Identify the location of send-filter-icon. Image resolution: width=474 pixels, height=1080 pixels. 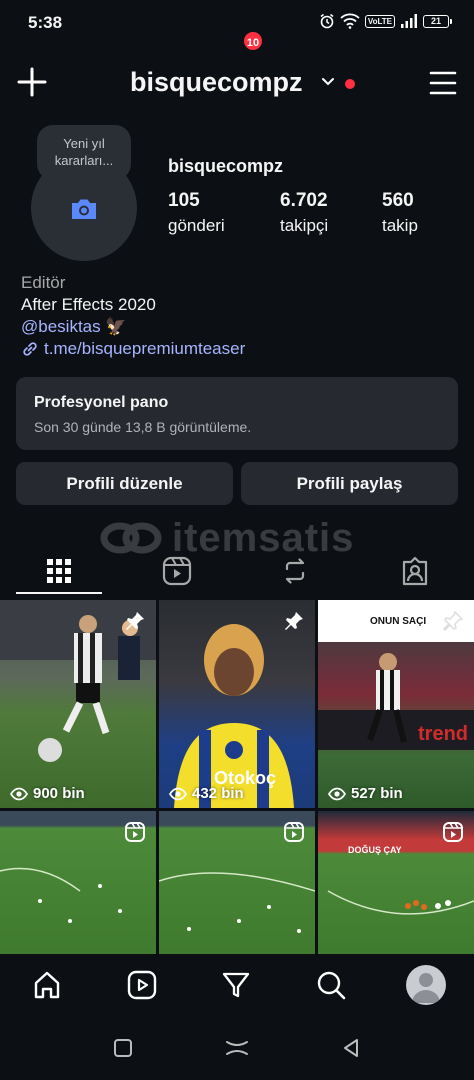
(236, 985).